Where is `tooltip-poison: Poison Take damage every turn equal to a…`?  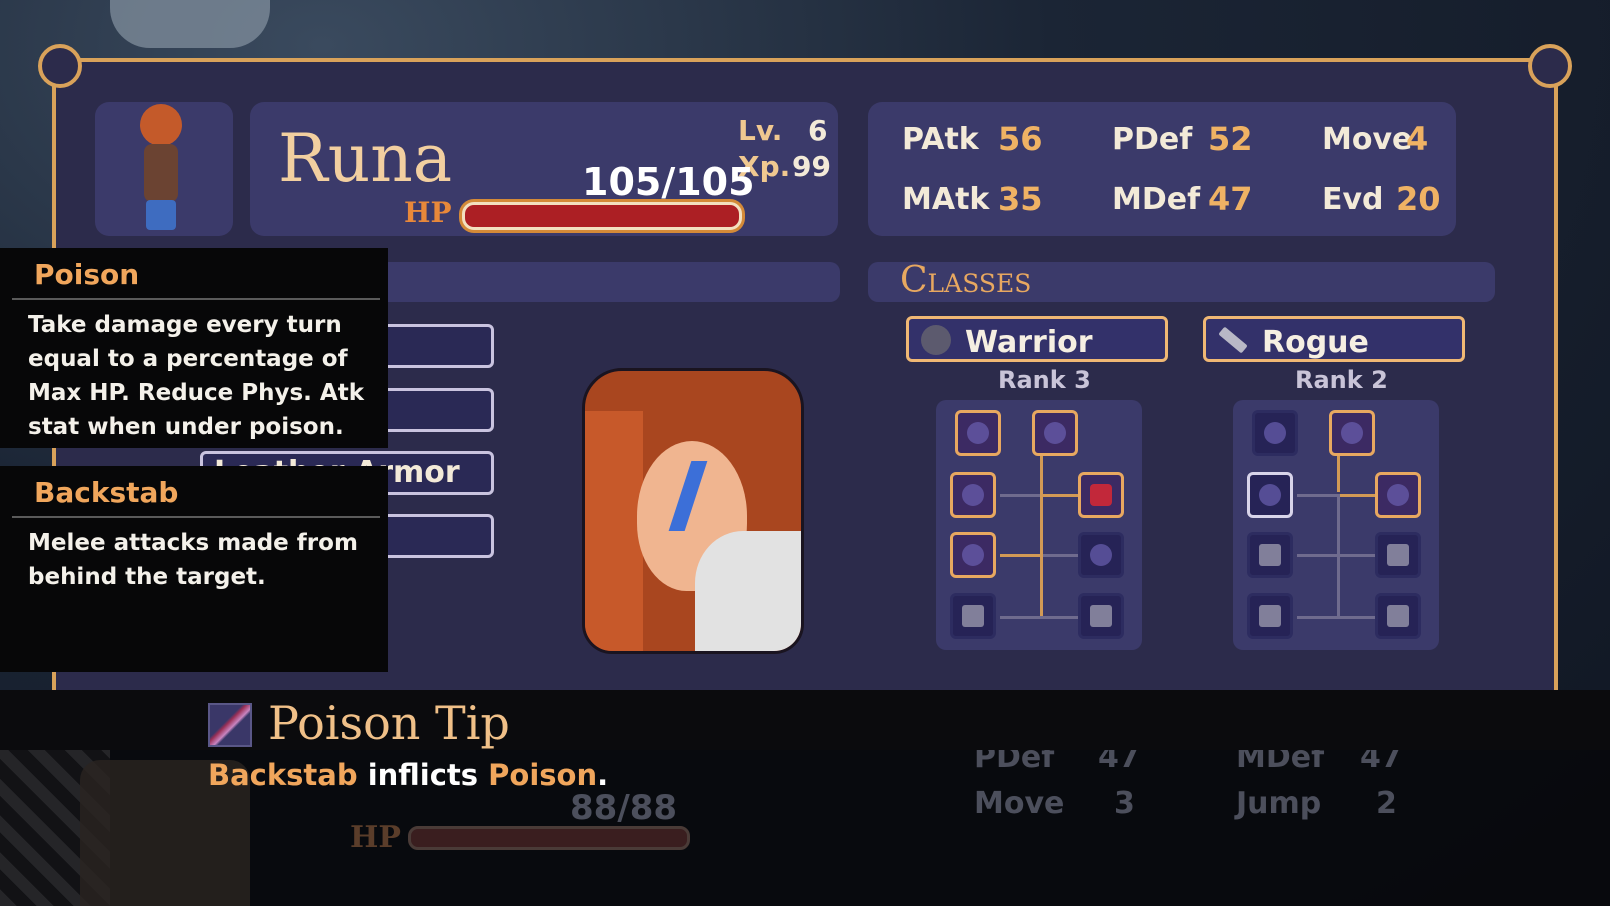
tooltip-poison: Poison Take damage every turn equal to a… is located at coordinates (194, 348).